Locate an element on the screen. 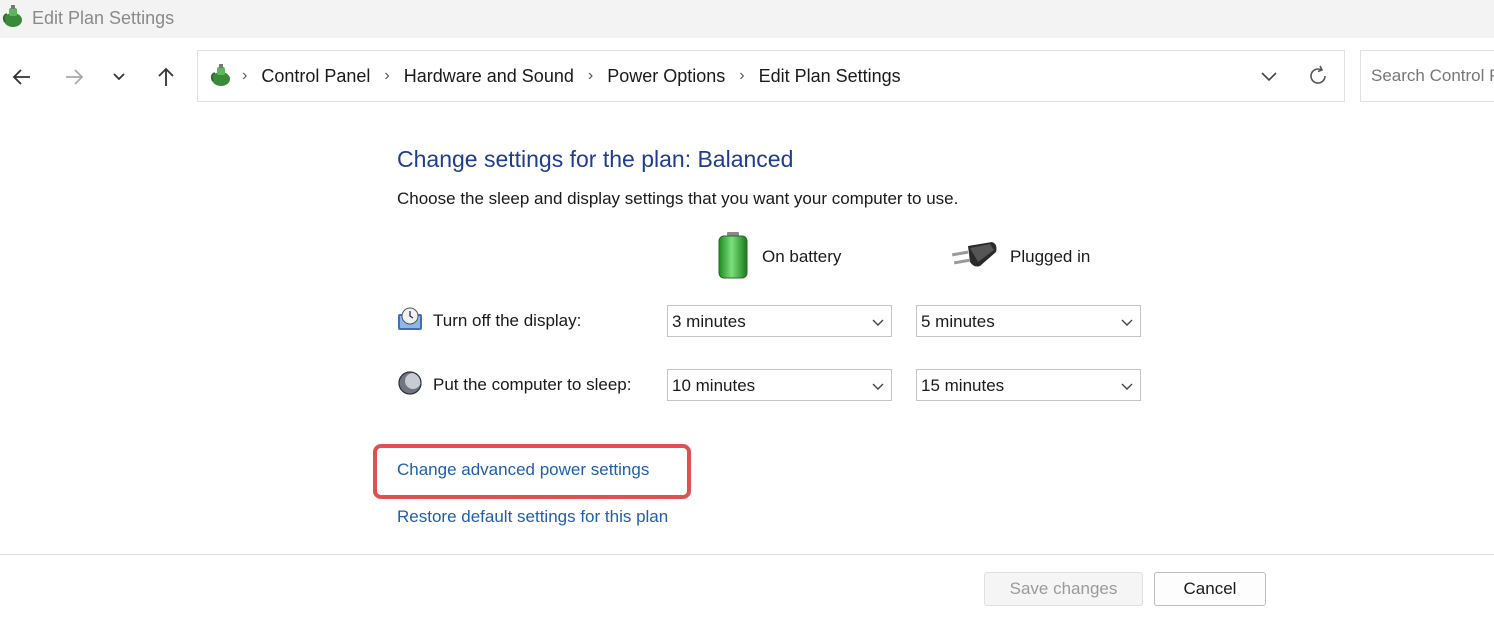 The height and width of the screenshot is (640, 1494). row-turn-off-display: Turn off the display: is located at coordinates (489, 321).